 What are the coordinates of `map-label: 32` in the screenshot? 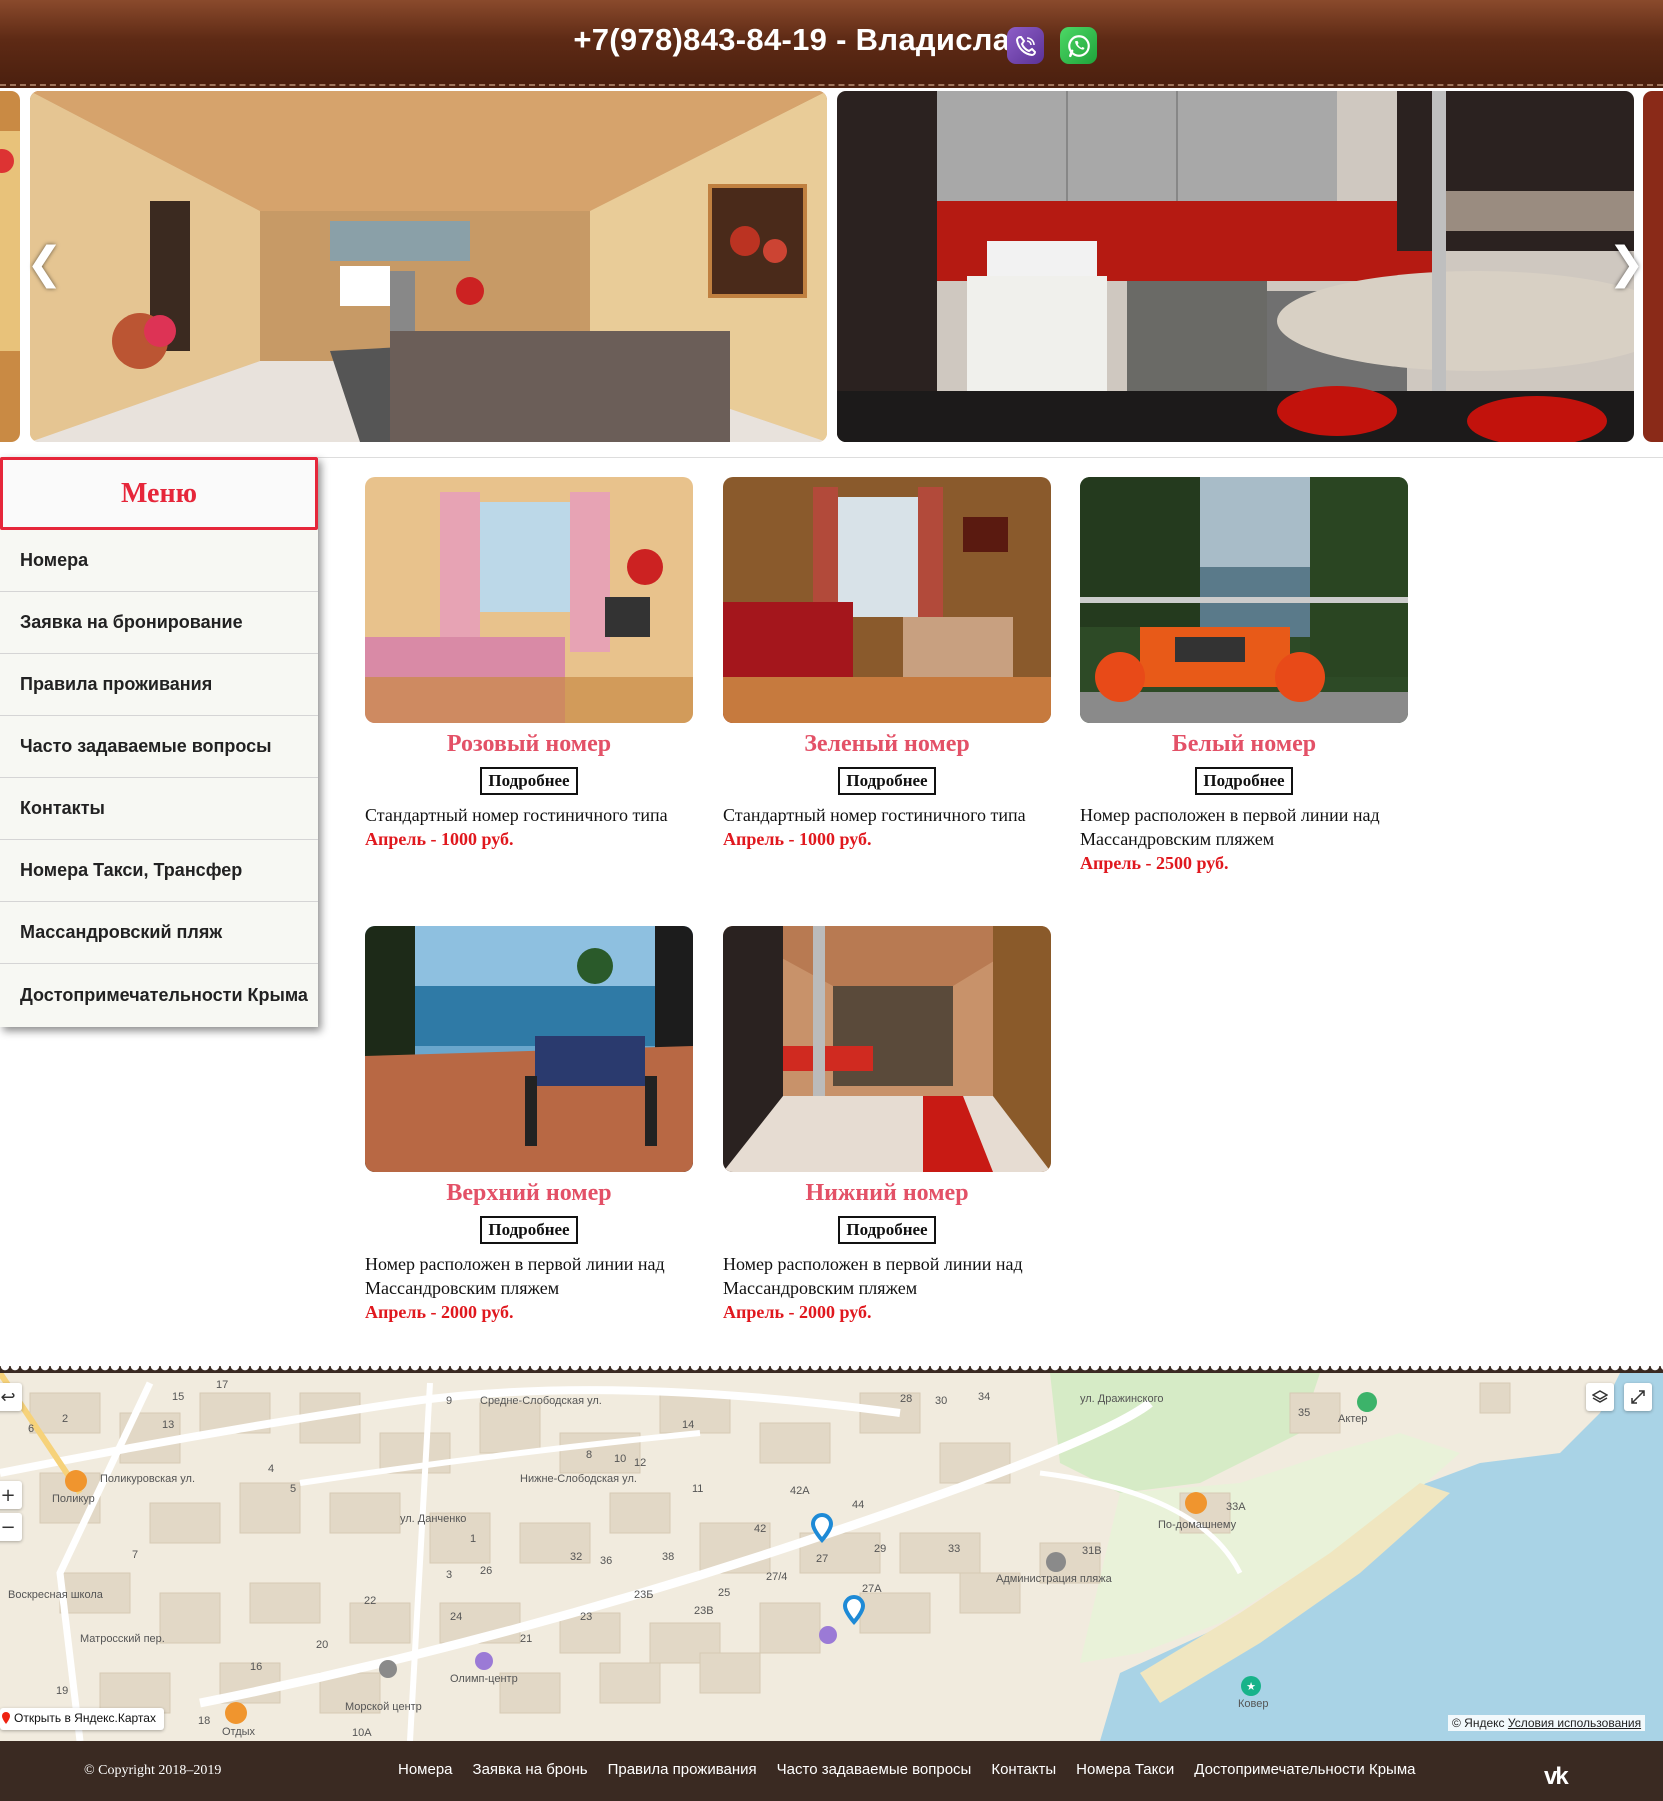 It's located at (576, 1557).